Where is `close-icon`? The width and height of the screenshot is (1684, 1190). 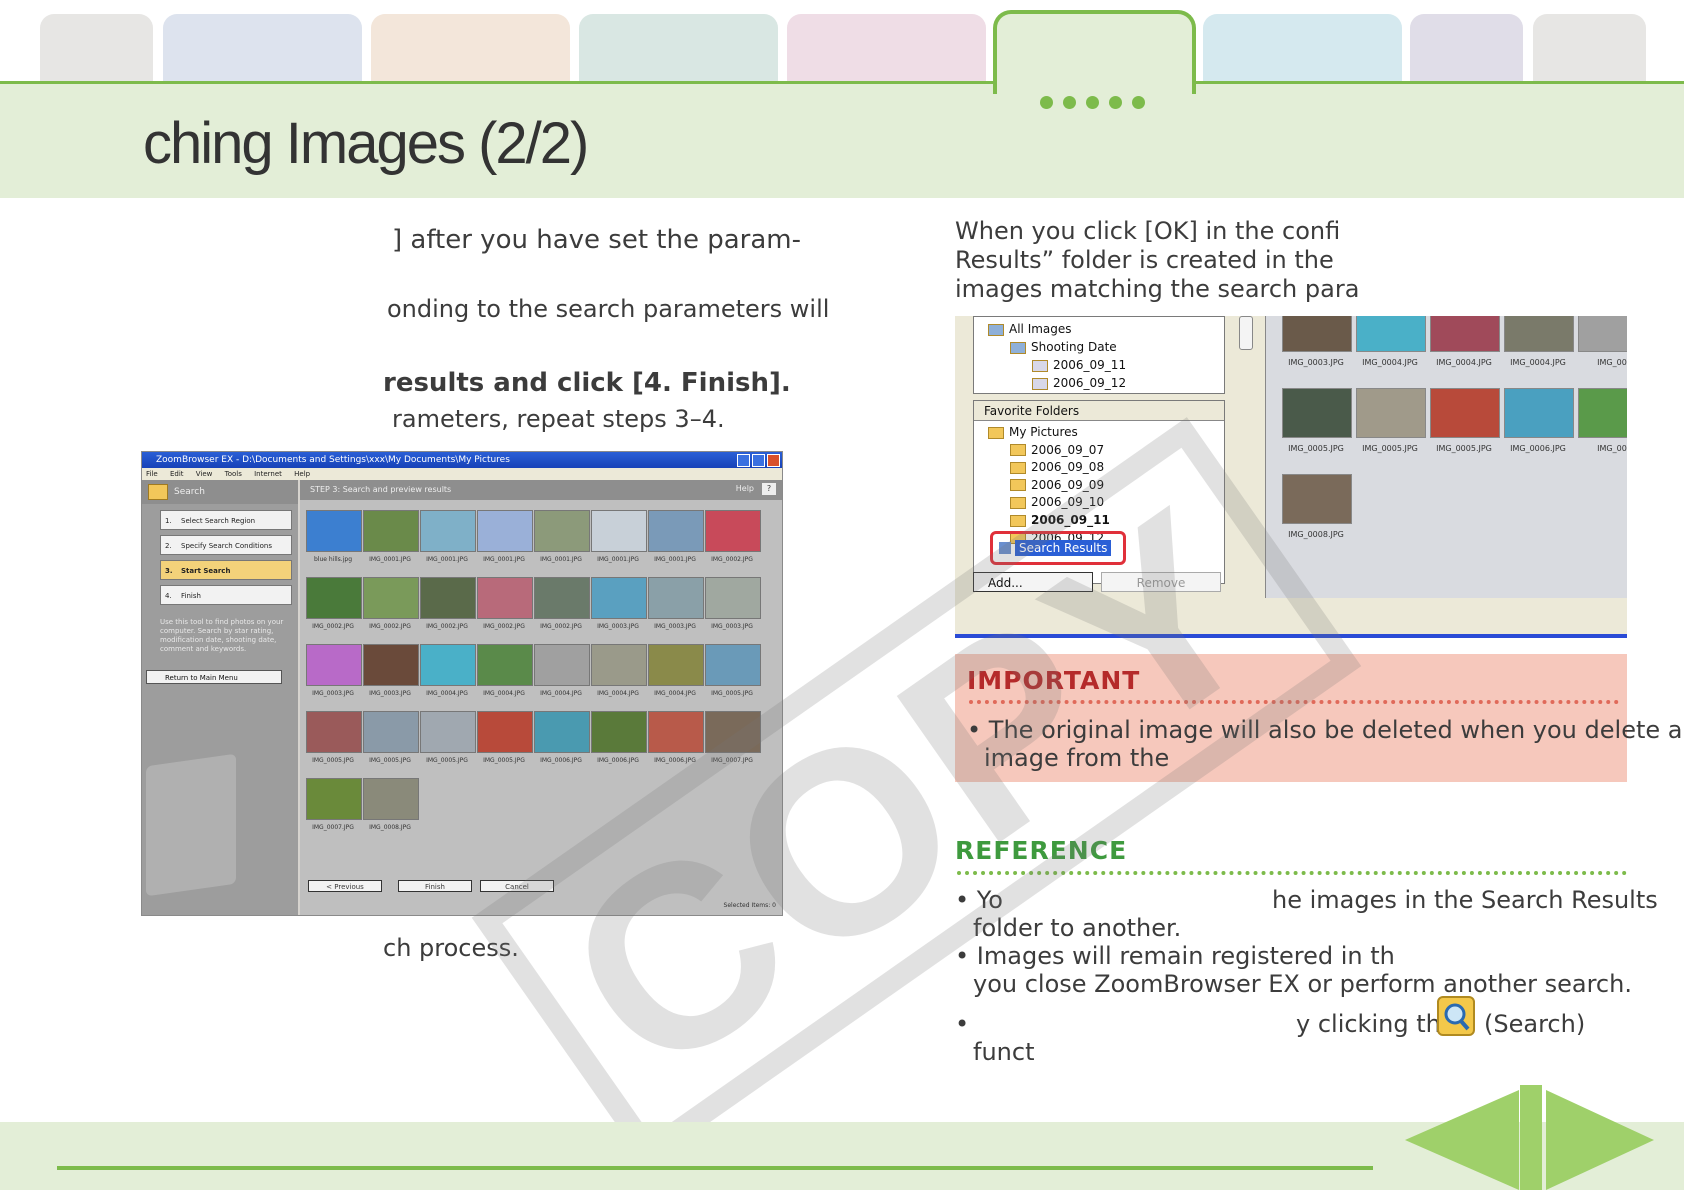 close-icon is located at coordinates (773, 460).